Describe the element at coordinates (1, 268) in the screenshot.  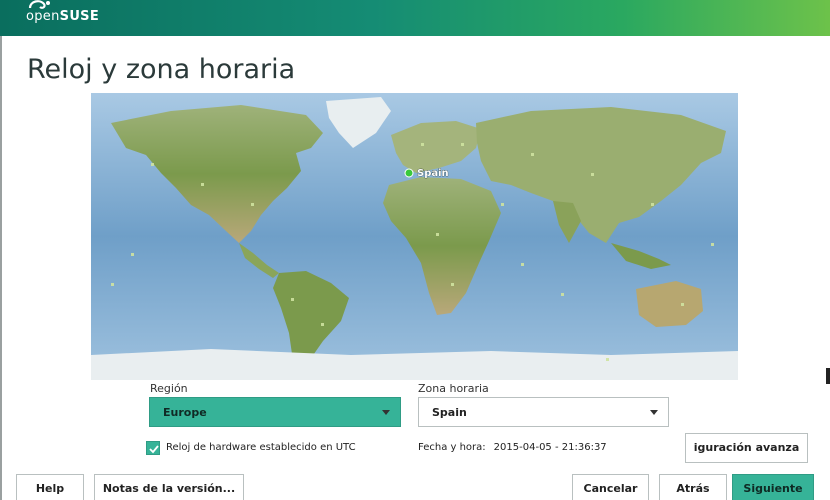
I see `window-border` at that location.